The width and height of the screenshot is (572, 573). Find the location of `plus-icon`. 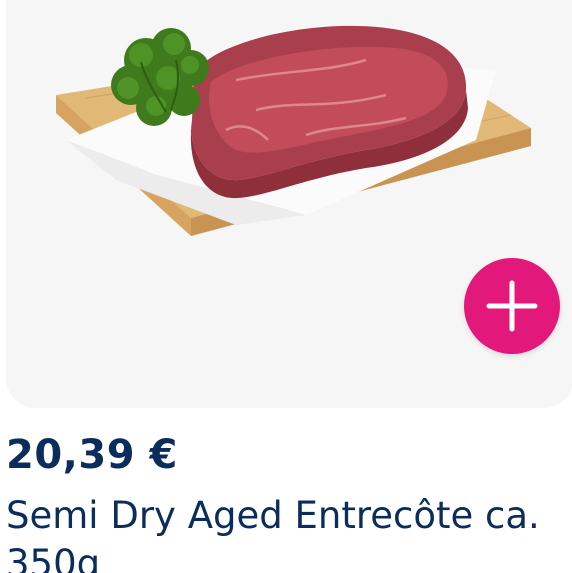

plus-icon is located at coordinates (512, 306).